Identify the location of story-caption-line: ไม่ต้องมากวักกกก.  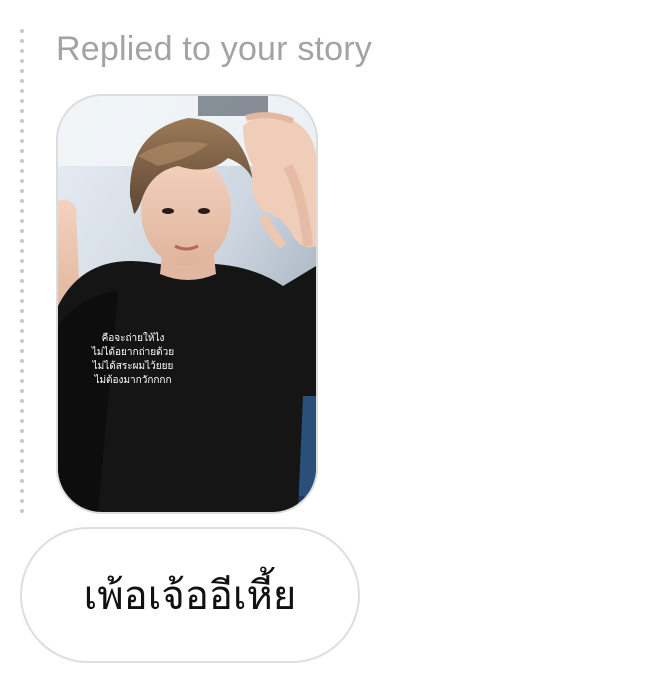
(133, 380).